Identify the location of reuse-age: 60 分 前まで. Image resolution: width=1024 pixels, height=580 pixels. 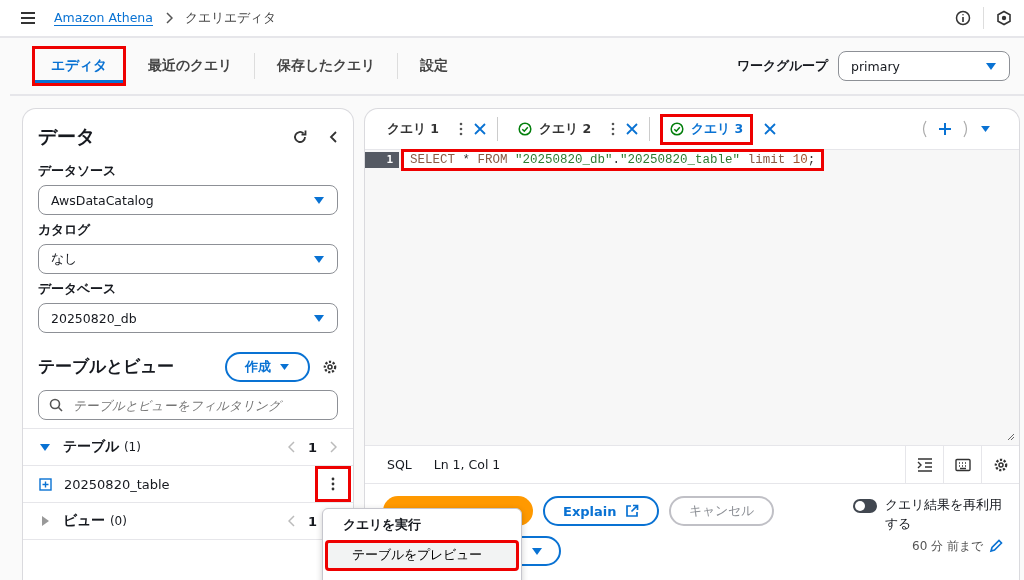
(947, 546).